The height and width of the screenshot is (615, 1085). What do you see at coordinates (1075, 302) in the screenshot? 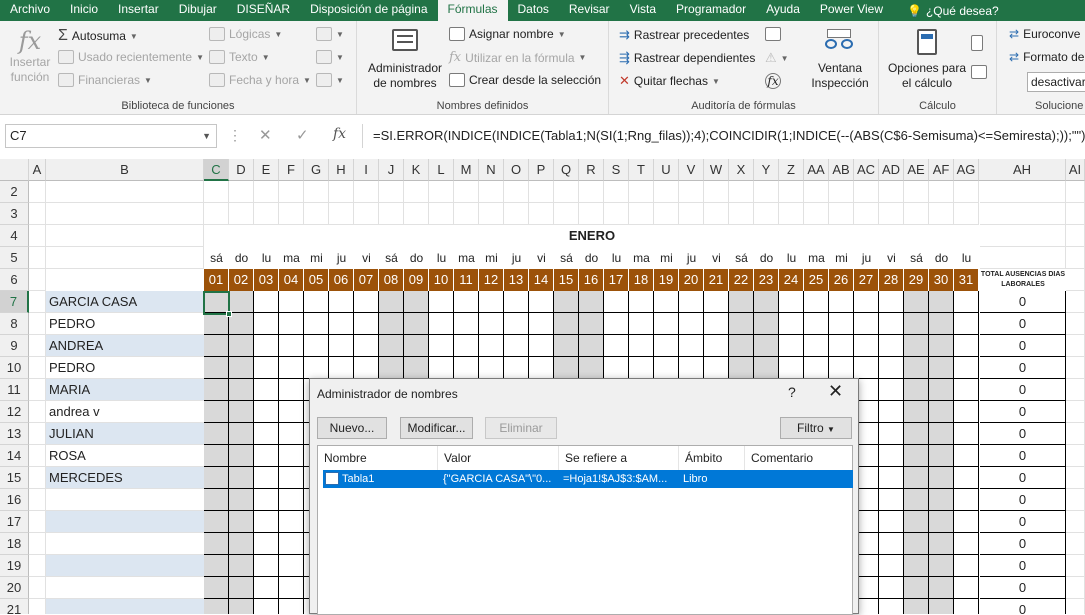
I see `cell-ai7` at bounding box center [1075, 302].